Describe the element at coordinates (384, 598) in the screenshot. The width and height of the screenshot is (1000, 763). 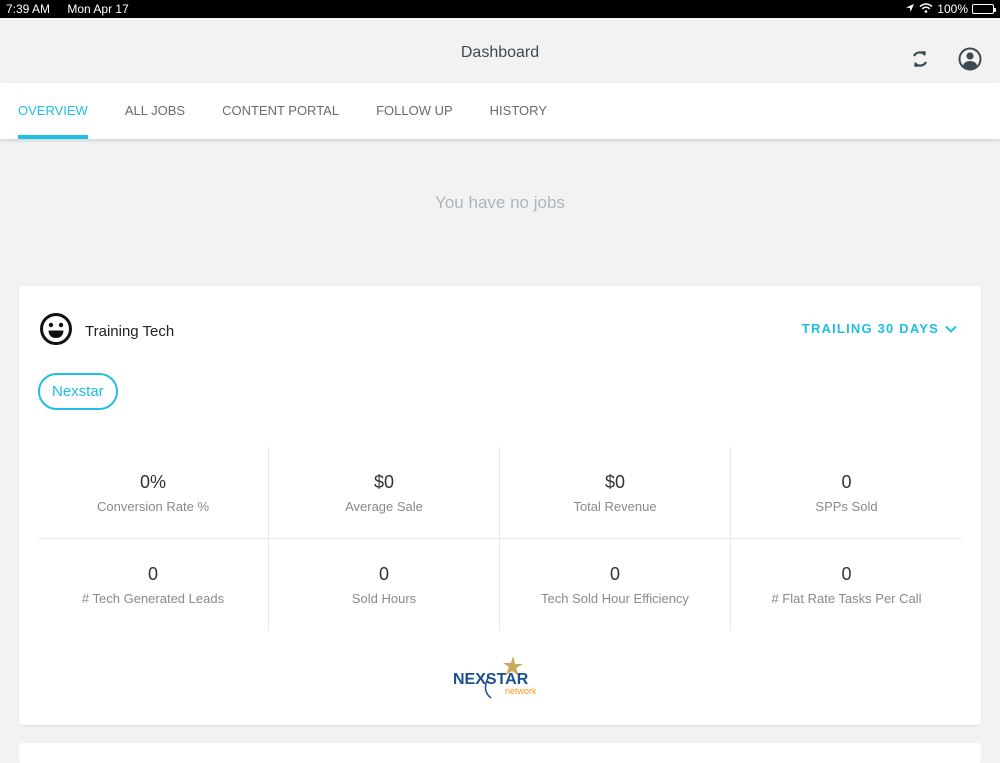
I see `metric-label: Sold Hours` at that location.